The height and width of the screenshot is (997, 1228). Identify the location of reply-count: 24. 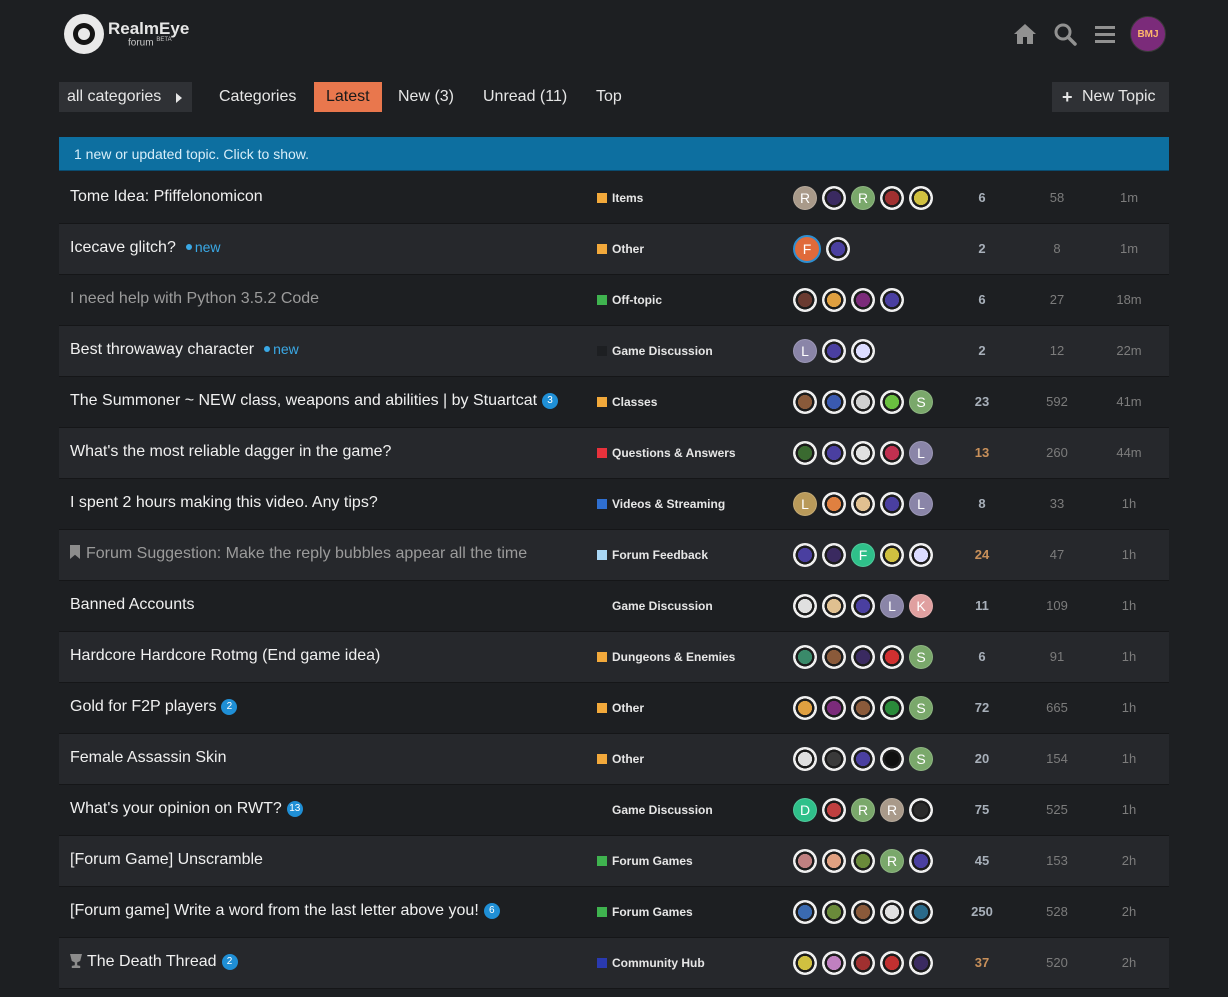
(982, 554).